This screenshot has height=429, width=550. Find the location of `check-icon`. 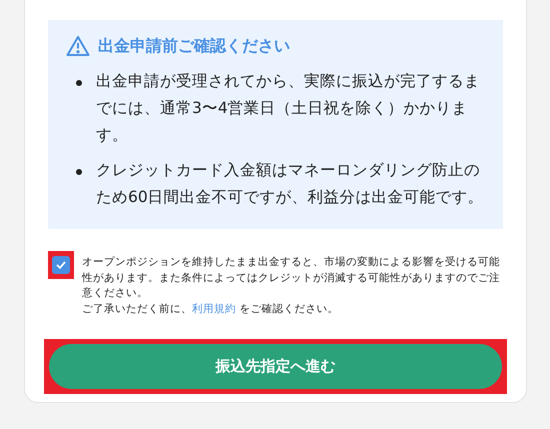

check-icon is located at coordinates (61, 265).